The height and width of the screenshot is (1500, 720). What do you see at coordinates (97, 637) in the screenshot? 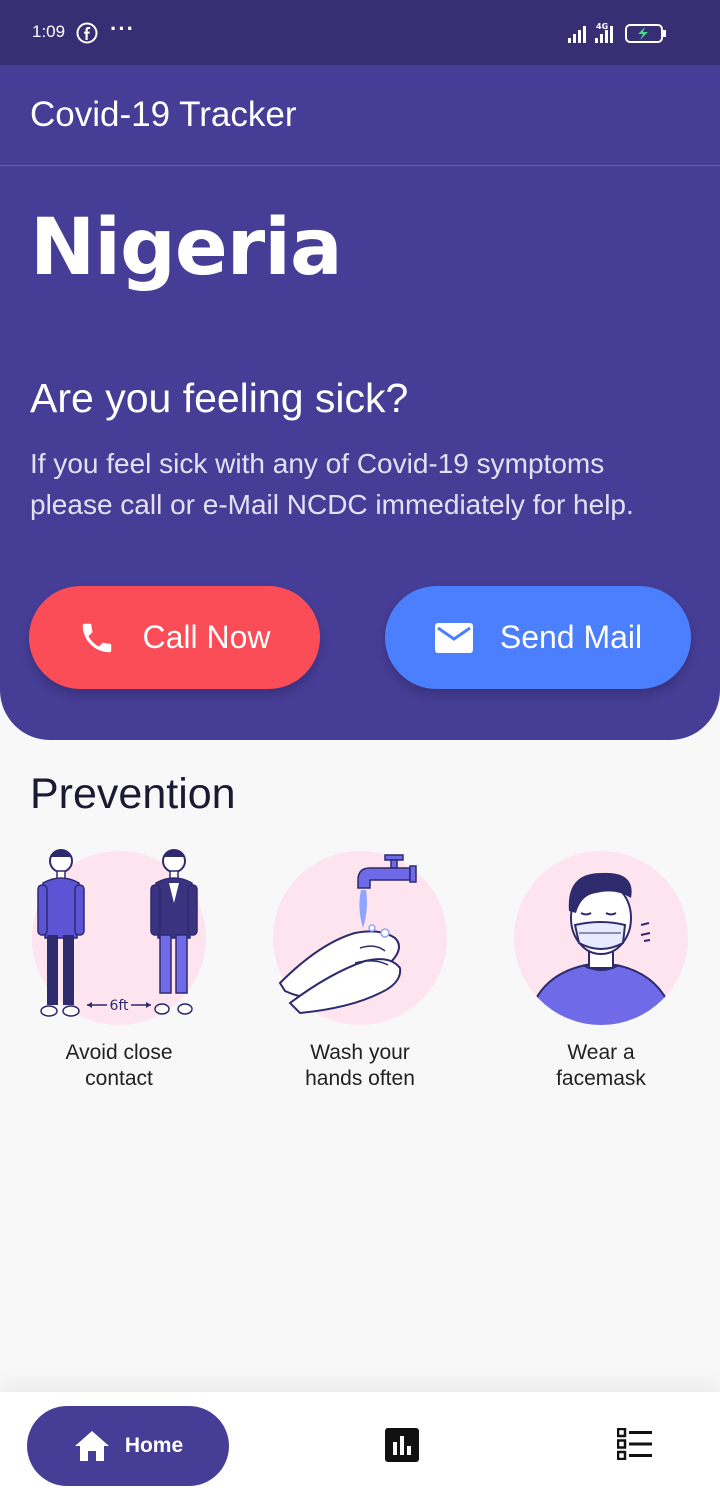
I see `phone-icon` at bounding box center [97, 637].